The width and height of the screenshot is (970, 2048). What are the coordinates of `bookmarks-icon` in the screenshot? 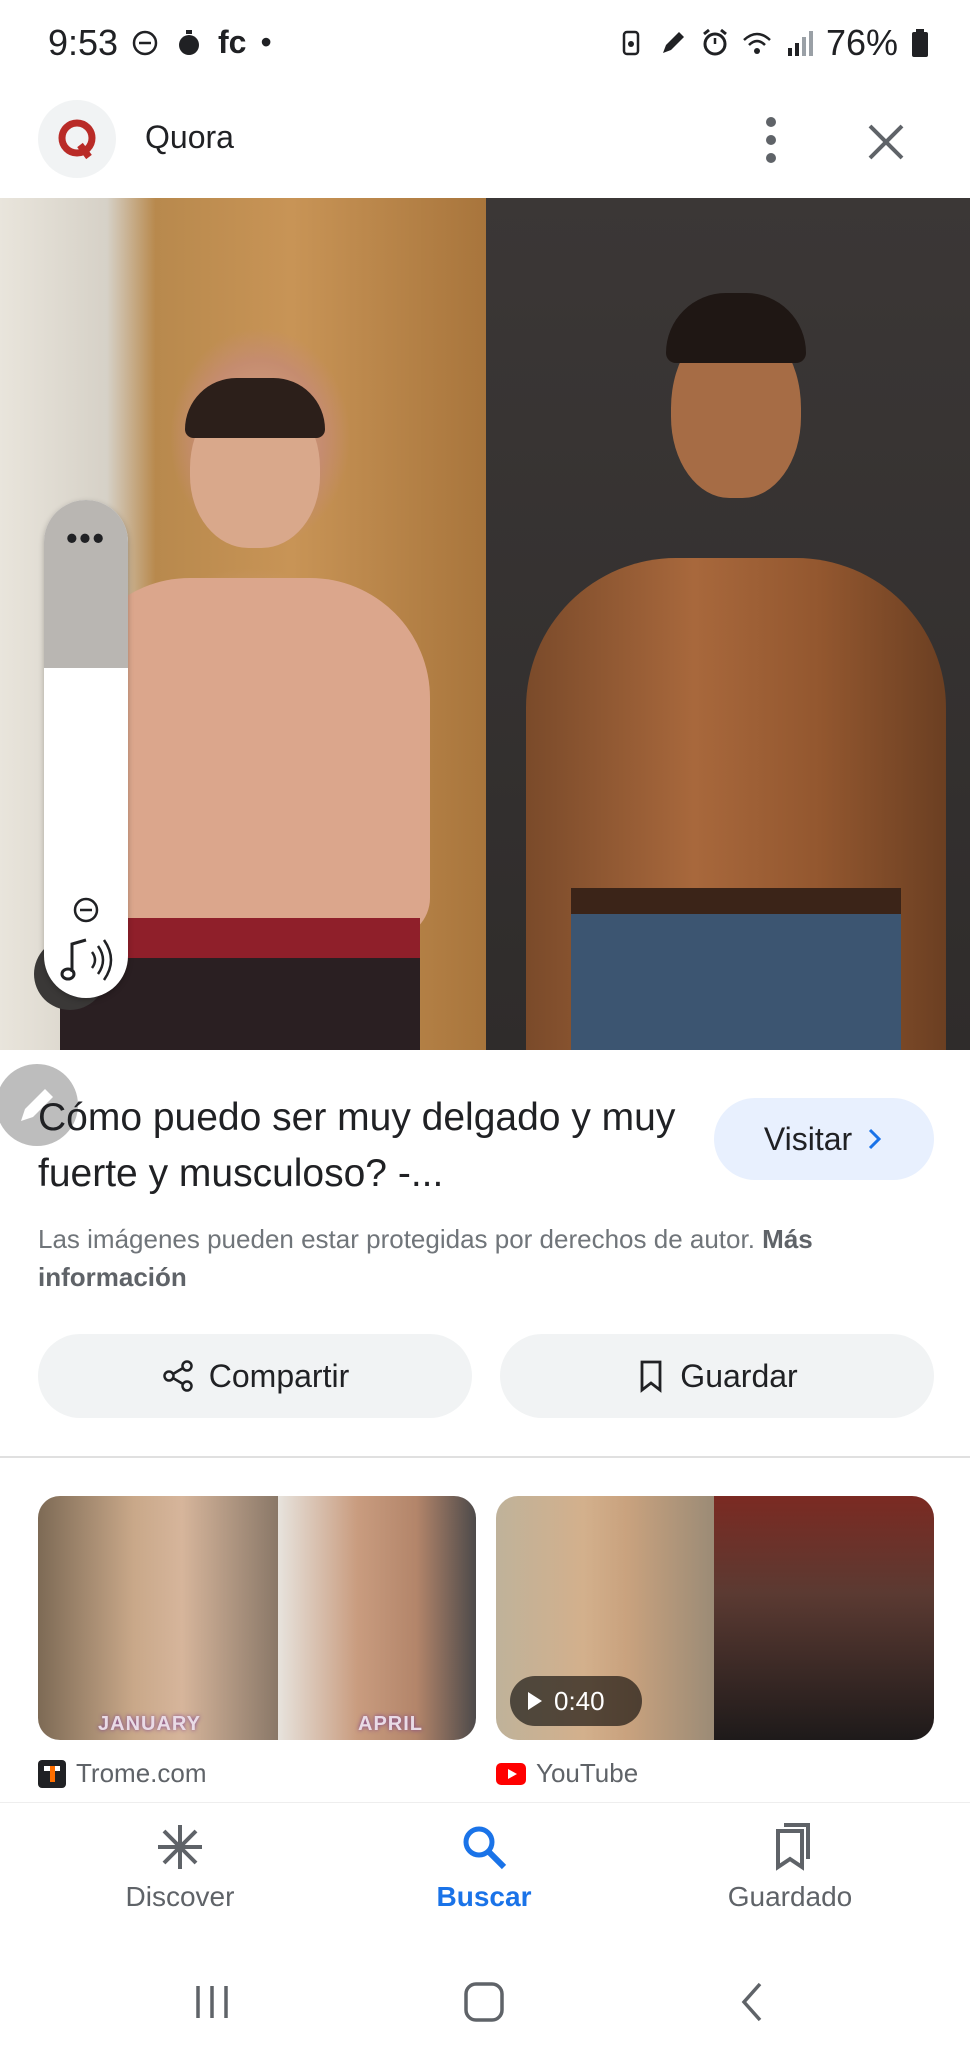 It's located at (793, 1847).